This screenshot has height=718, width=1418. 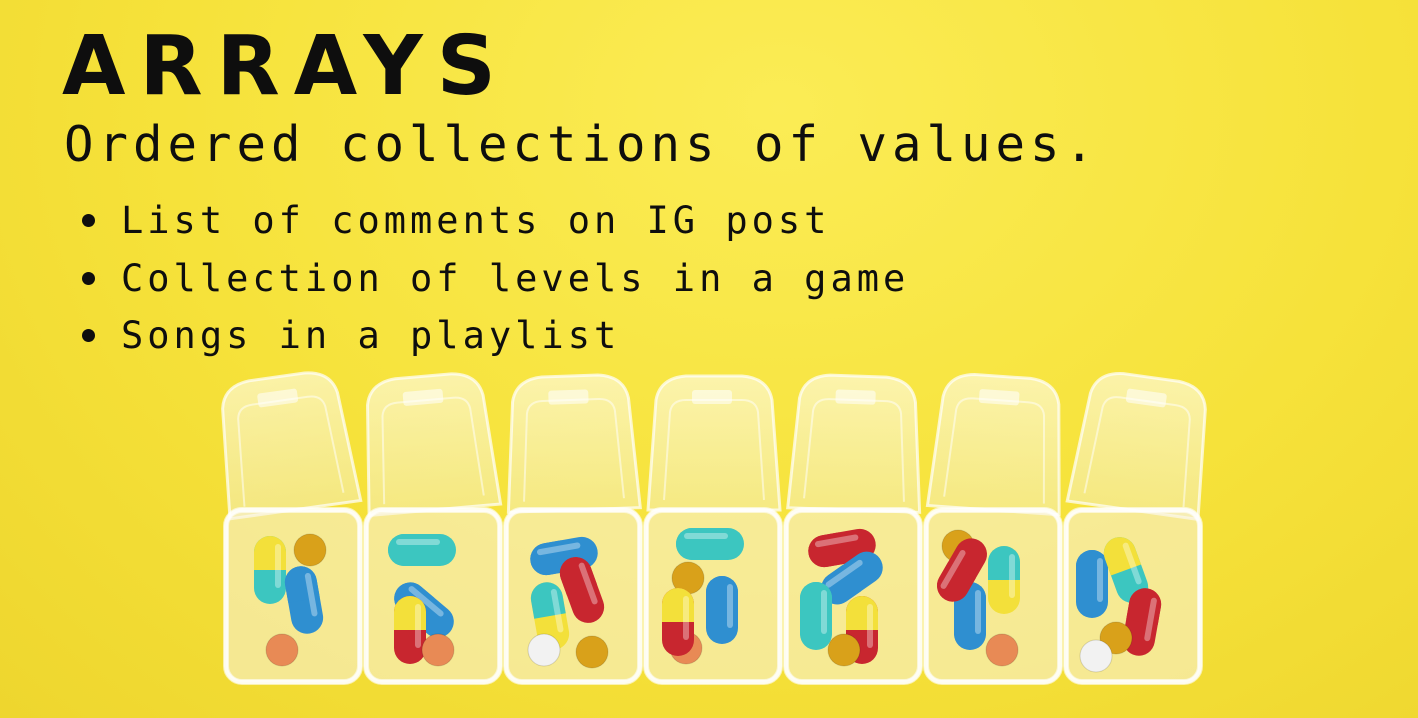 What do you see at coordinates (371, 336) in the screenshot?
I see `bullet-text: Songs in a playlist` at bounding box center [371, 336].